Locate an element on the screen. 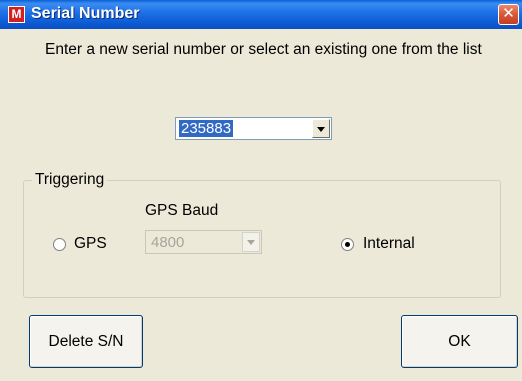  title-bar: M Serial Number ✕ is located at coordinates (261, 14).